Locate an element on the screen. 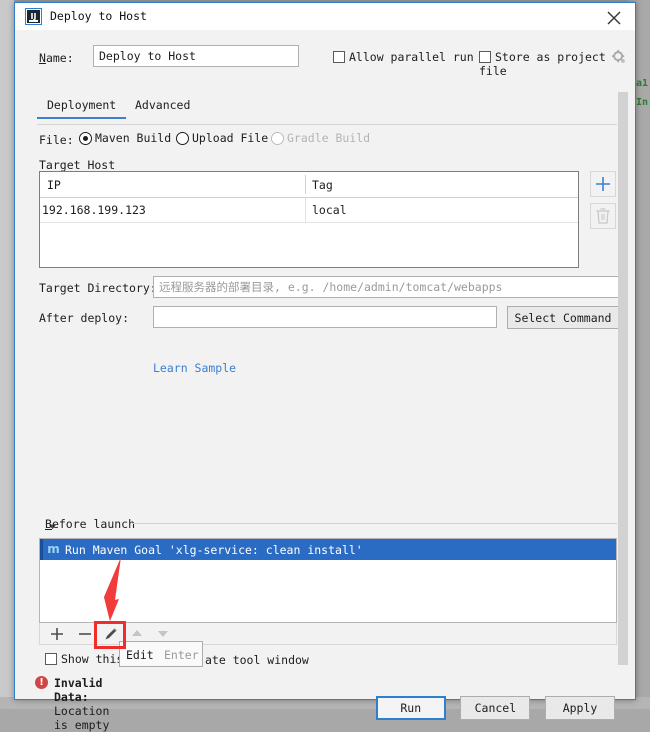 This screenshot has width=650, height=732. apply-button: Apply is located at coordinates (580, 708).